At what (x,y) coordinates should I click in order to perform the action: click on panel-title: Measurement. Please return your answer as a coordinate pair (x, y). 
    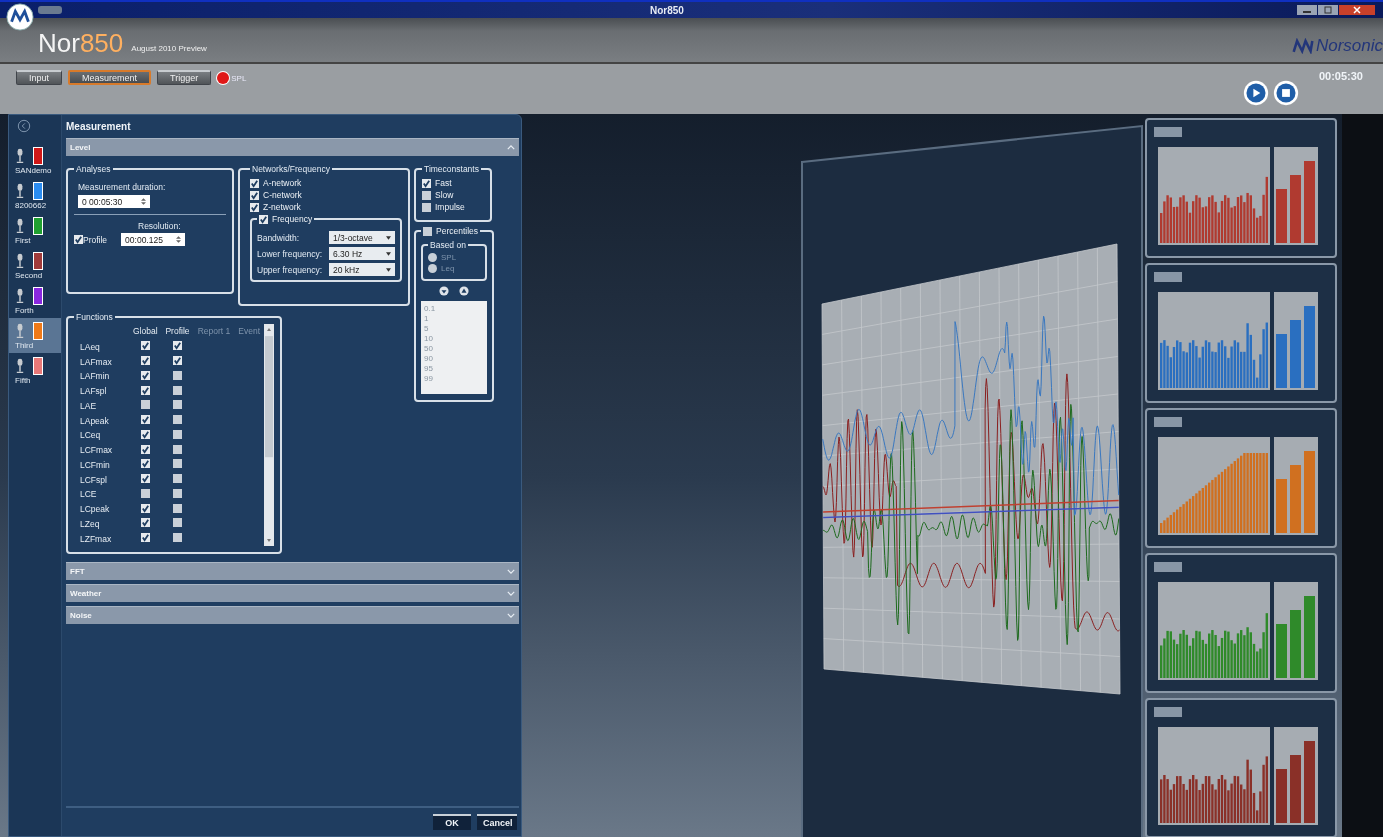
    Looking at the image, I should click on (99, 127).